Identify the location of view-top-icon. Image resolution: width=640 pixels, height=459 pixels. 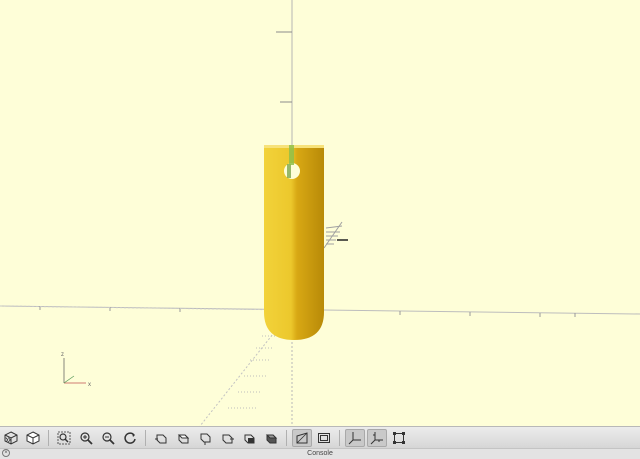
(183, 438).